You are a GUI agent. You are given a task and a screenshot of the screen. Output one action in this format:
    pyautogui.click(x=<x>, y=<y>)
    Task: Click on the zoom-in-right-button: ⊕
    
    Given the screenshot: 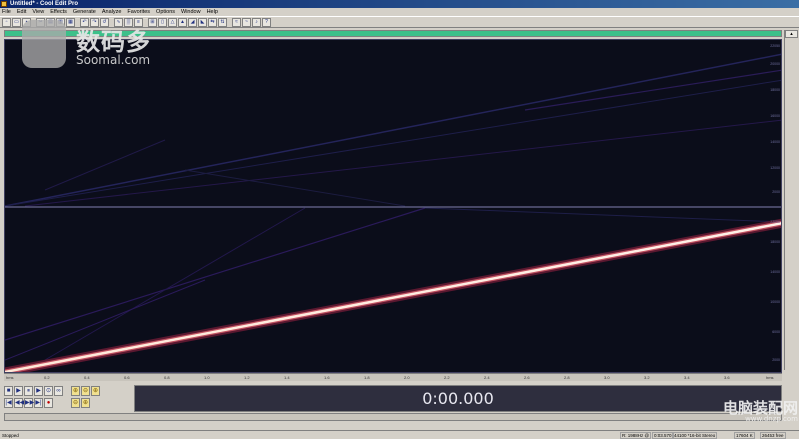 What is the action you would take?
    pyautogui.click(x=85, y=403)
    